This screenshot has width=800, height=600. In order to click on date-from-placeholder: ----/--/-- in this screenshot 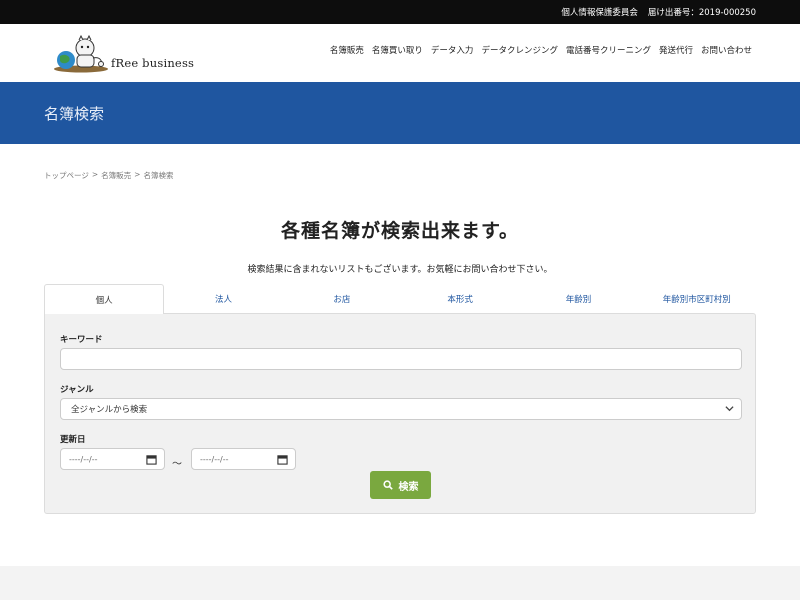, I will do `click(83, 459)`.